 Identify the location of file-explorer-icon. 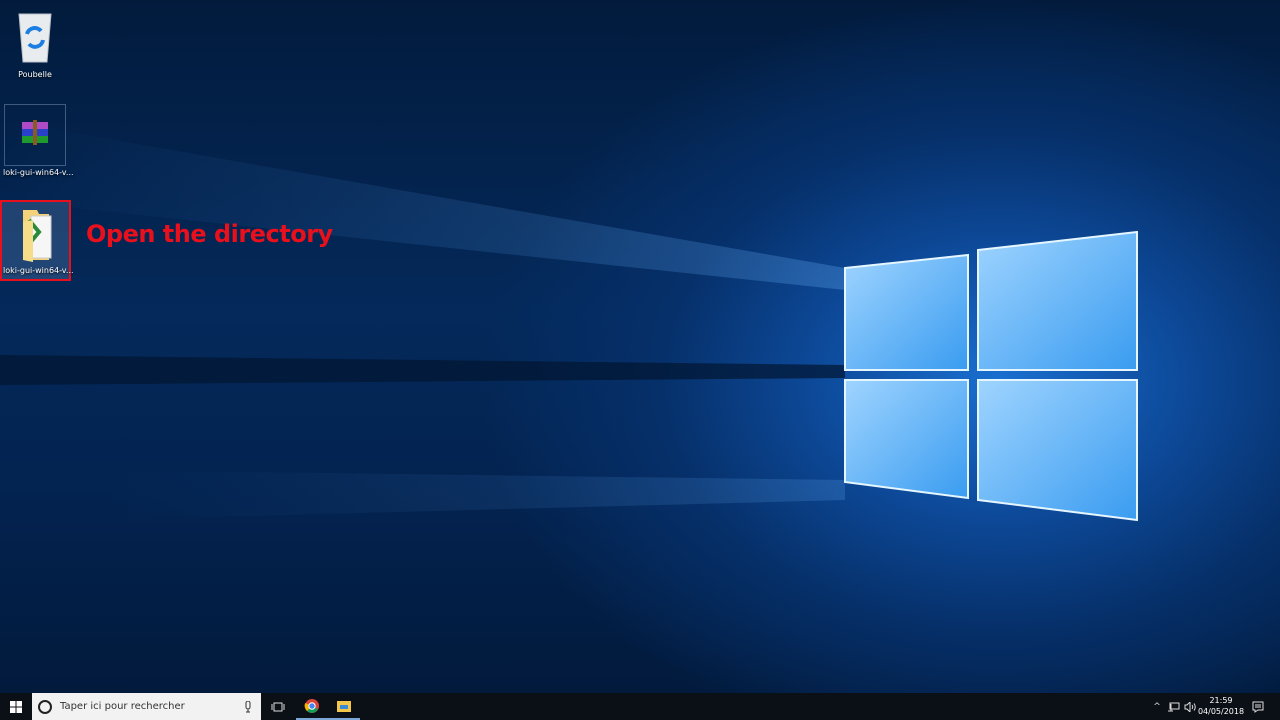
(344, 706).